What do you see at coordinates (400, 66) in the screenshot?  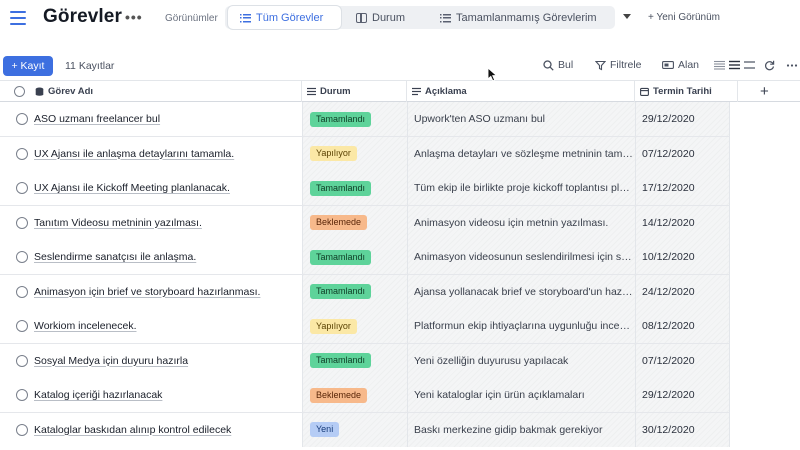 I see `toolbar: + Kayıt 11 Kayıtlar Bul Filtrele Alan` at bounding box center [400, 66].